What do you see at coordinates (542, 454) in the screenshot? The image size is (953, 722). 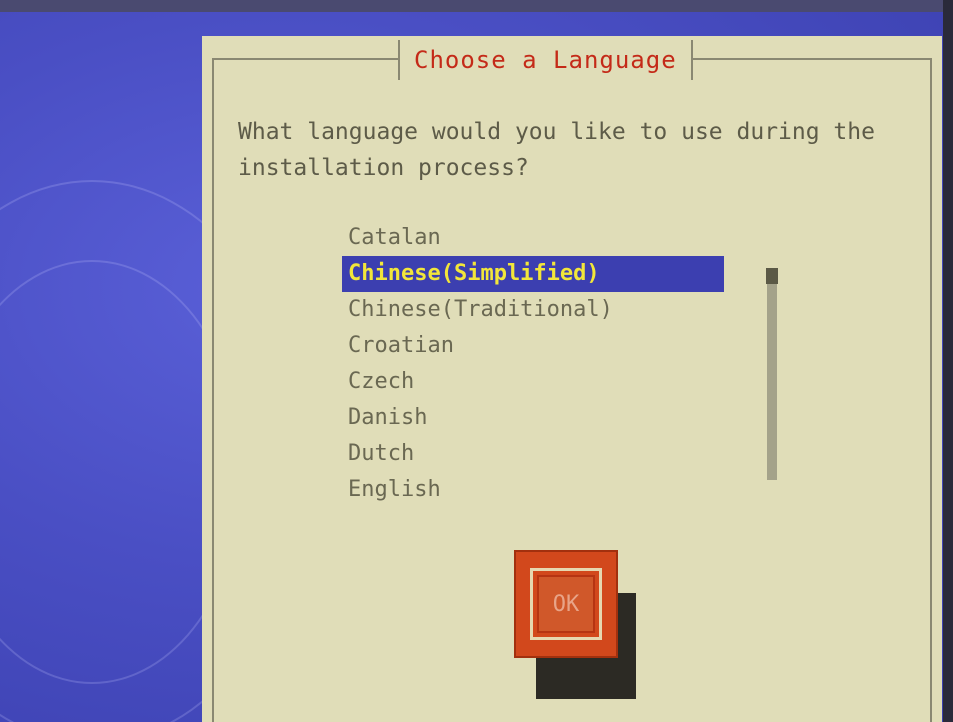 I see `language-option-dutch: Dutch` at bounding box center [542, 454].